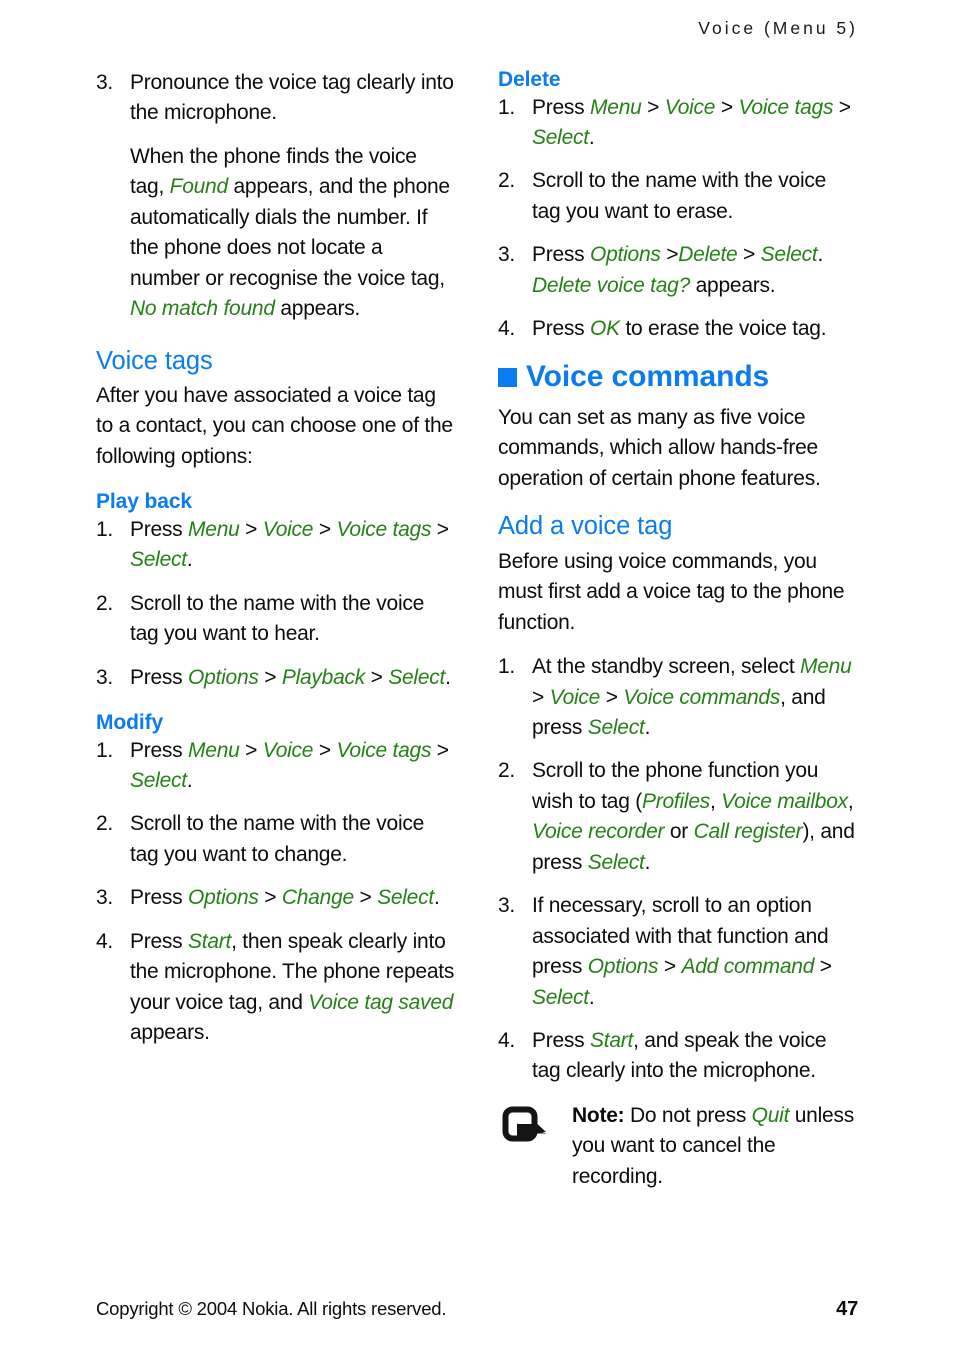  Describe the element at coordinates (598, 1115) in the screenshot. I see `note-label: Note:` at that location.